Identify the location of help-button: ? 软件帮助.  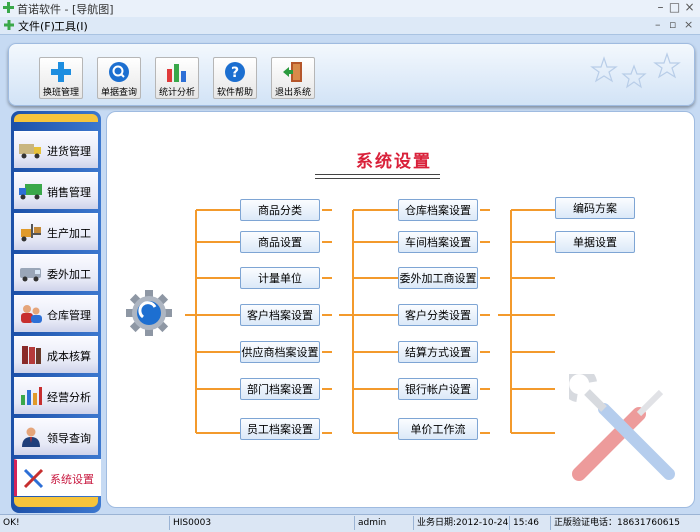
(235, 78).